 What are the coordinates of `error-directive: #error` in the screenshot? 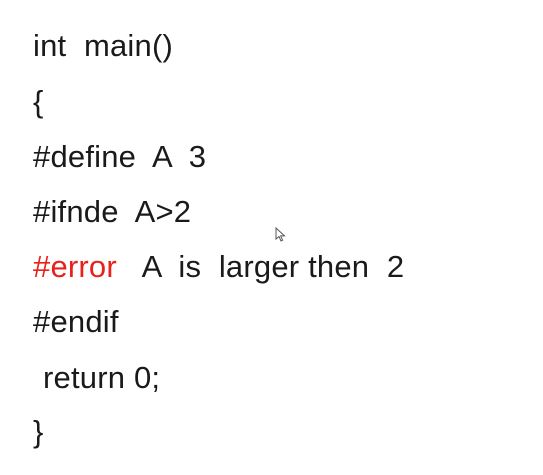 It's located at (75, 266).